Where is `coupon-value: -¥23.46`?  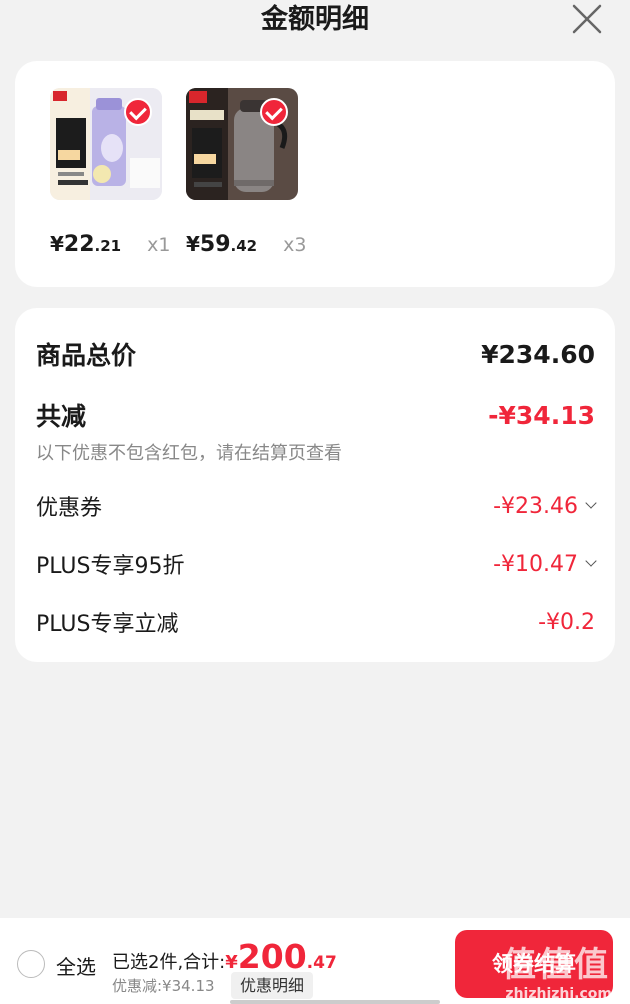
coupon-value: -¥23.46 is located at coordinates (535, 506).